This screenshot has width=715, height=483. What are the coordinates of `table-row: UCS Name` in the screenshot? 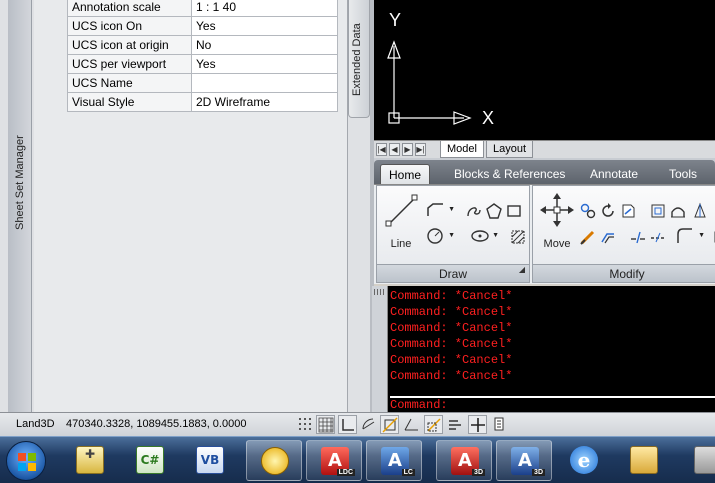 It's located at (202, 83).